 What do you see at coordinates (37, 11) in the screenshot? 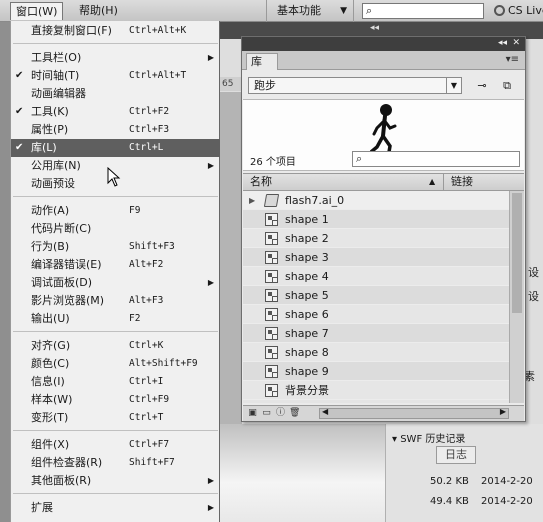
I see `menu-window: 窗口(W)` at bounding box center [37, 11].